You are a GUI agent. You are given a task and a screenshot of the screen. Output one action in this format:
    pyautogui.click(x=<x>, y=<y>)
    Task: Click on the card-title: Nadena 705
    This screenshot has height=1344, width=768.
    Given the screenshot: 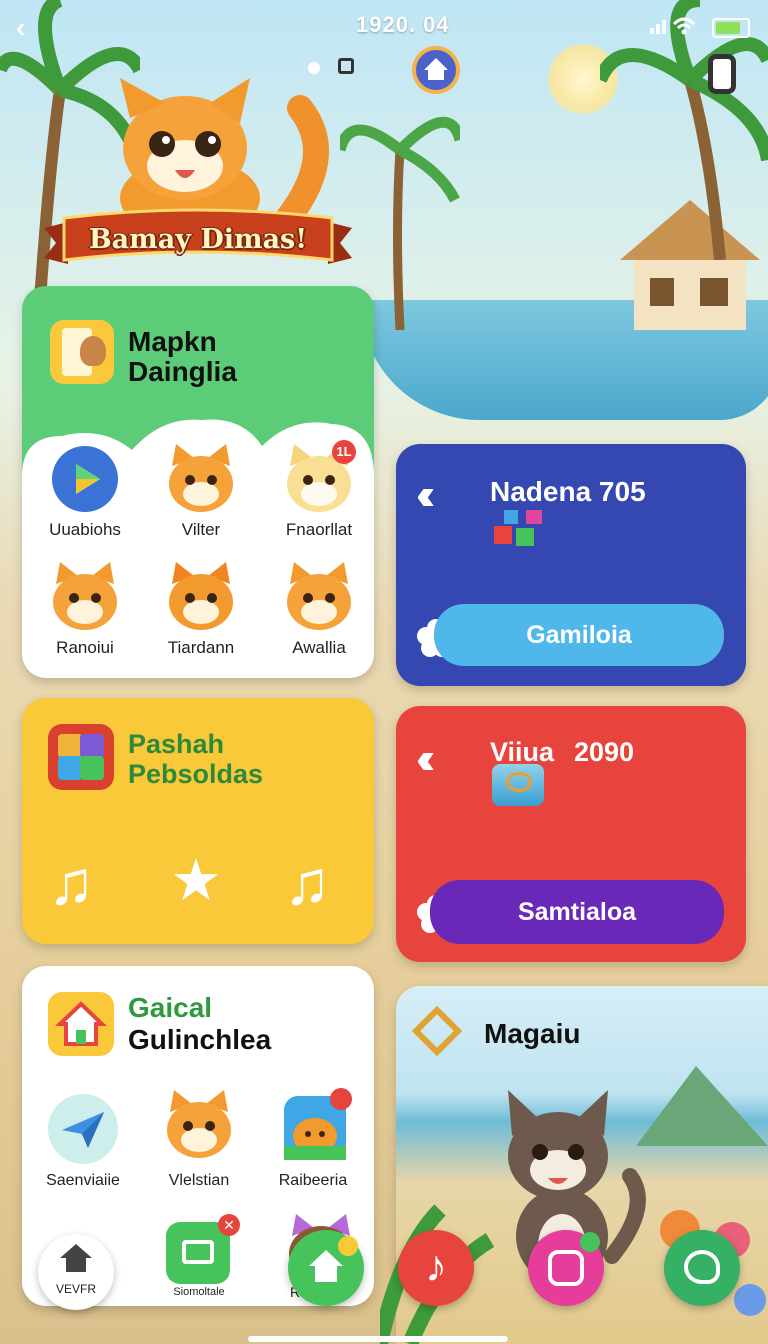 What is the action you would take?
    pyautogui.click(x=568, y=491)
    